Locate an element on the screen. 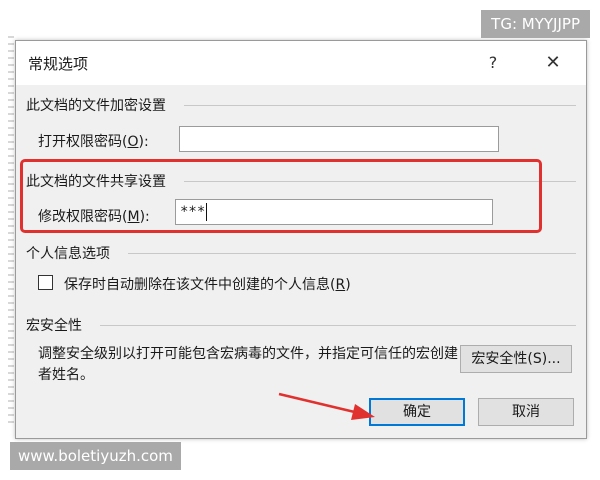 The width and height of the screenshot is (600, 480). macro-section-title: 宏安全性 is located at coordinates (54, 326).